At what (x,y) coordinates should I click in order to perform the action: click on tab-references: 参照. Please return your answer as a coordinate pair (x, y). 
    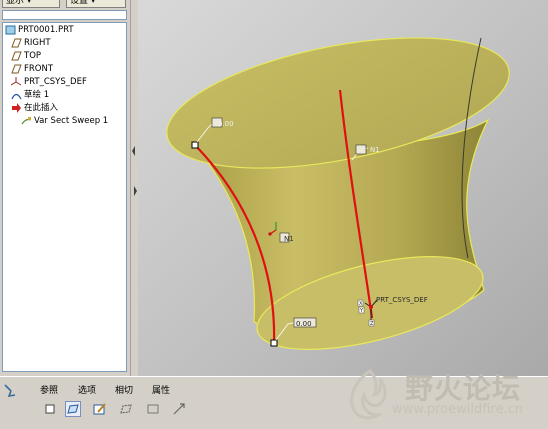
    Looking at the image, I should click on (49, 389).